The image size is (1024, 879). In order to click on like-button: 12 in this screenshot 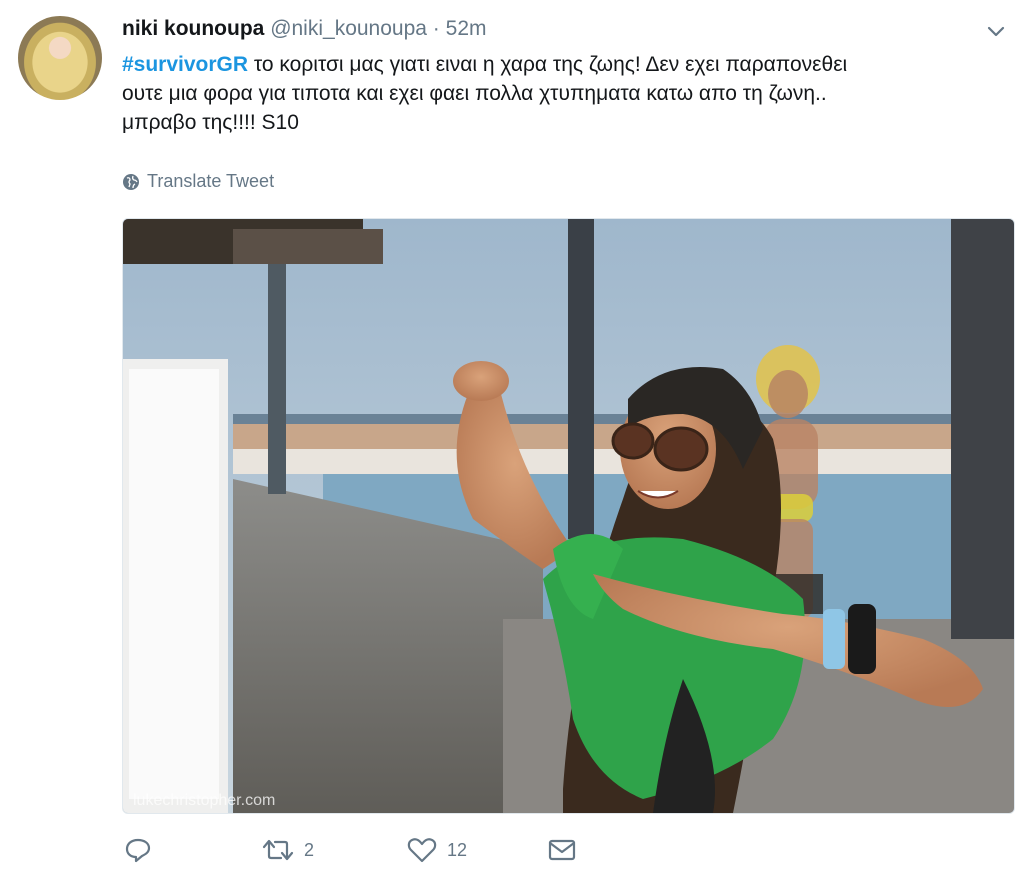, I will do `click(437, 850)`.